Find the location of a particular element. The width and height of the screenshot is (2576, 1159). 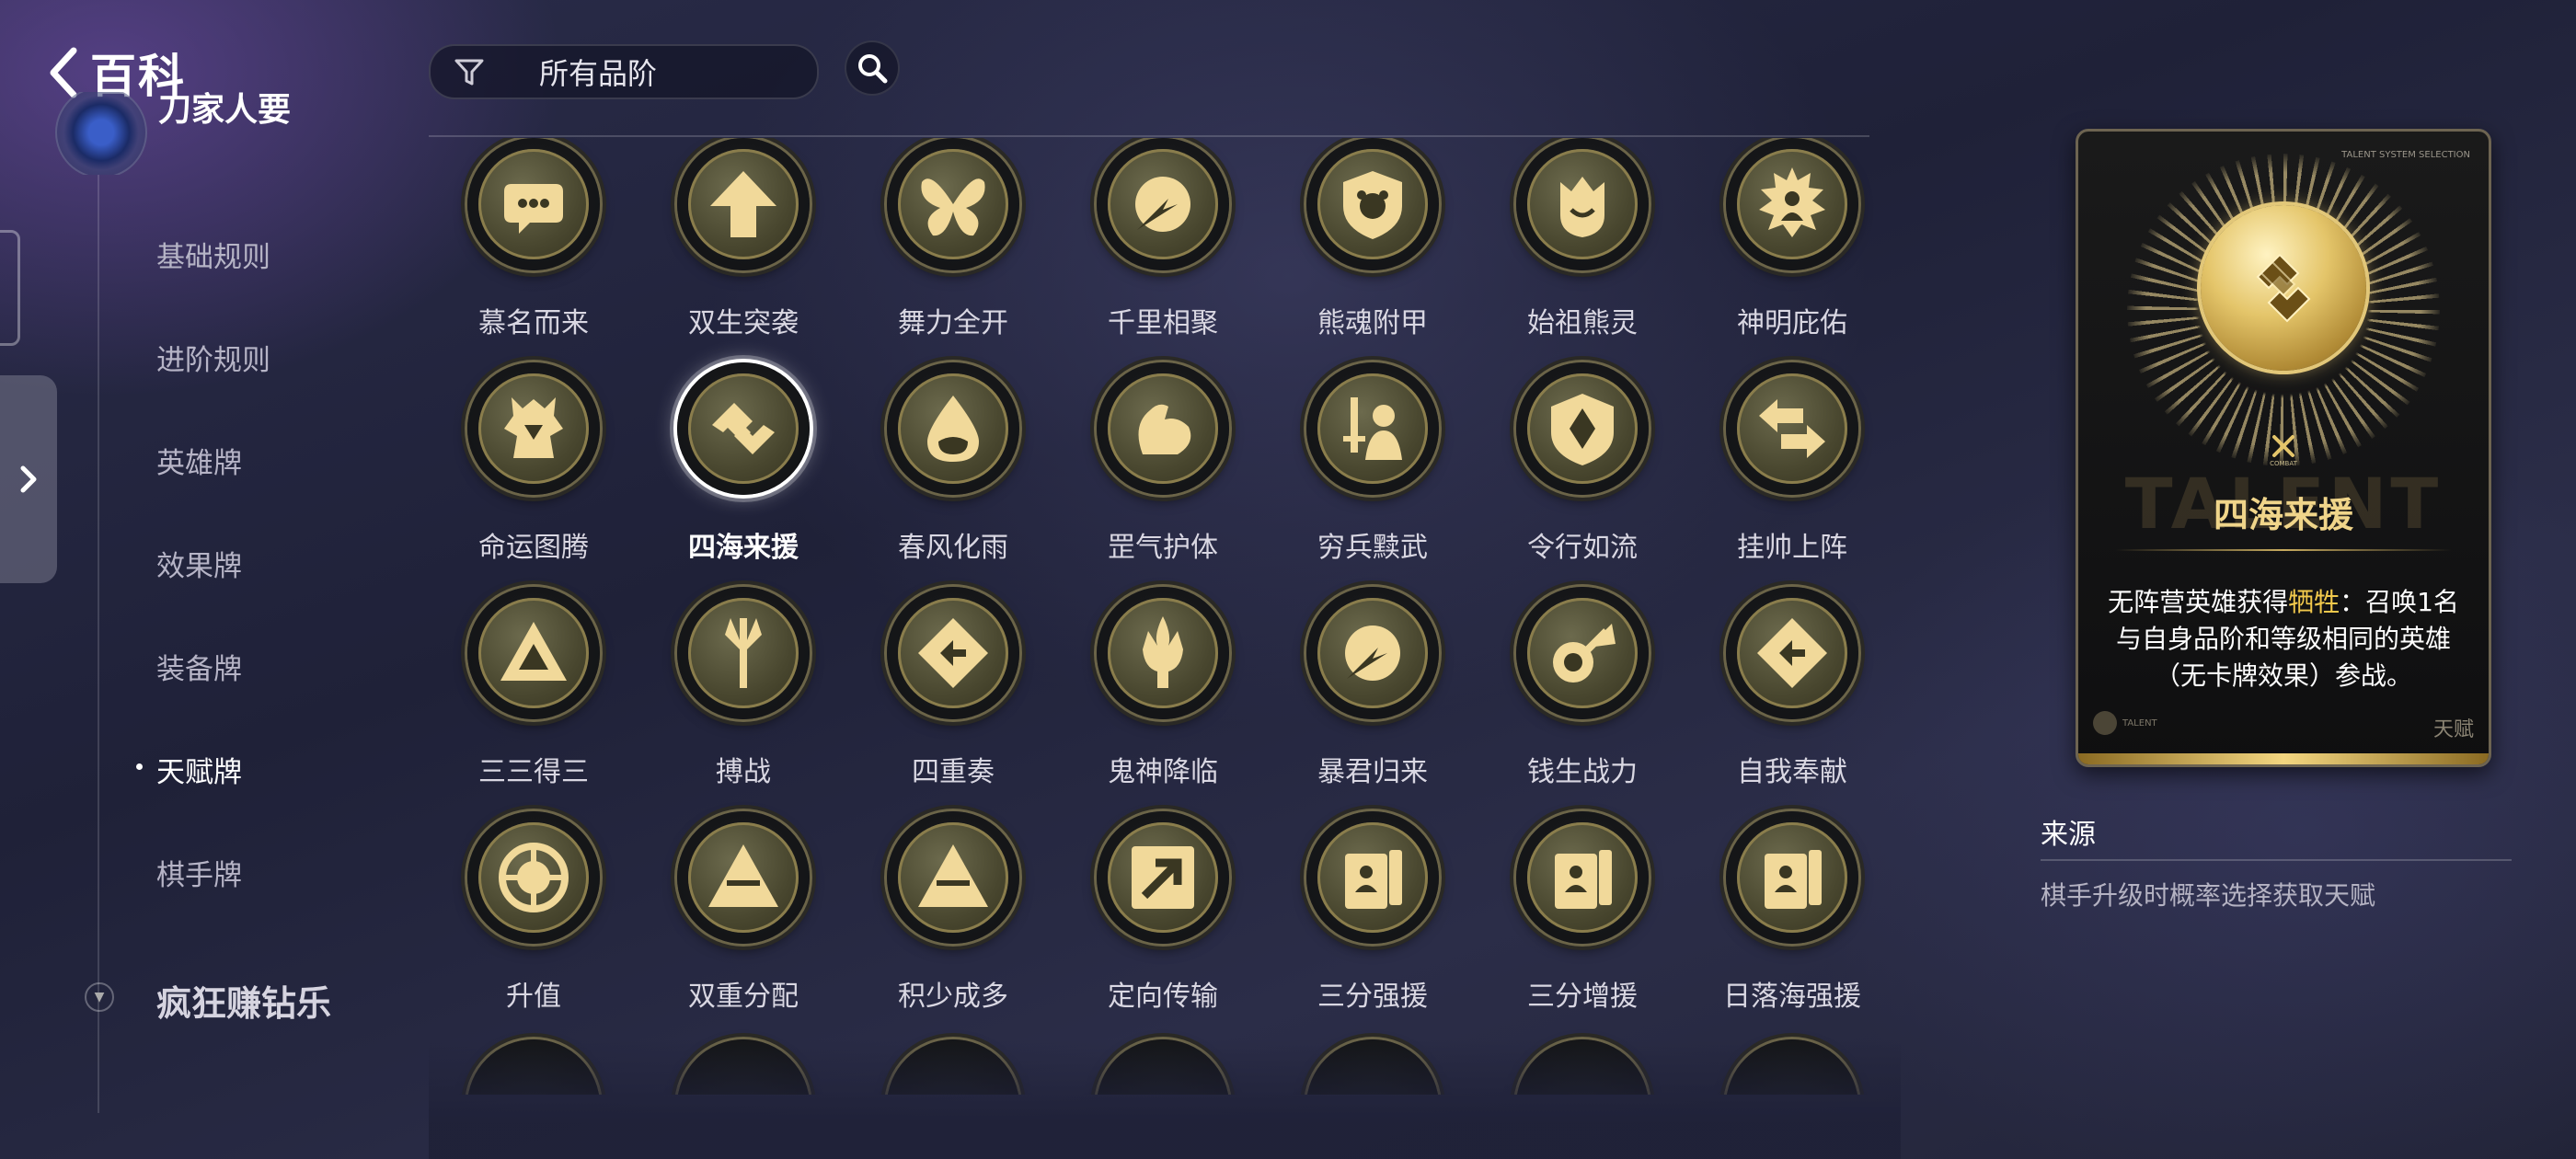

talent-name: 神明庇佑 is located at coordinates (1792, 323).